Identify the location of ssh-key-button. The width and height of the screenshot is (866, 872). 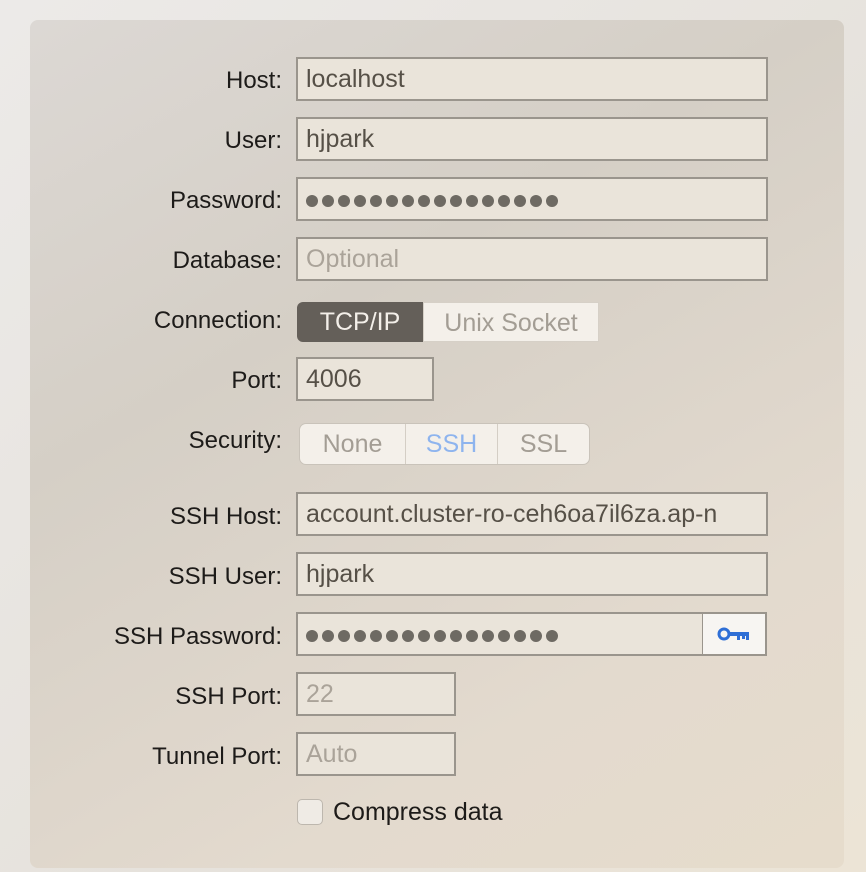
(735, 634).